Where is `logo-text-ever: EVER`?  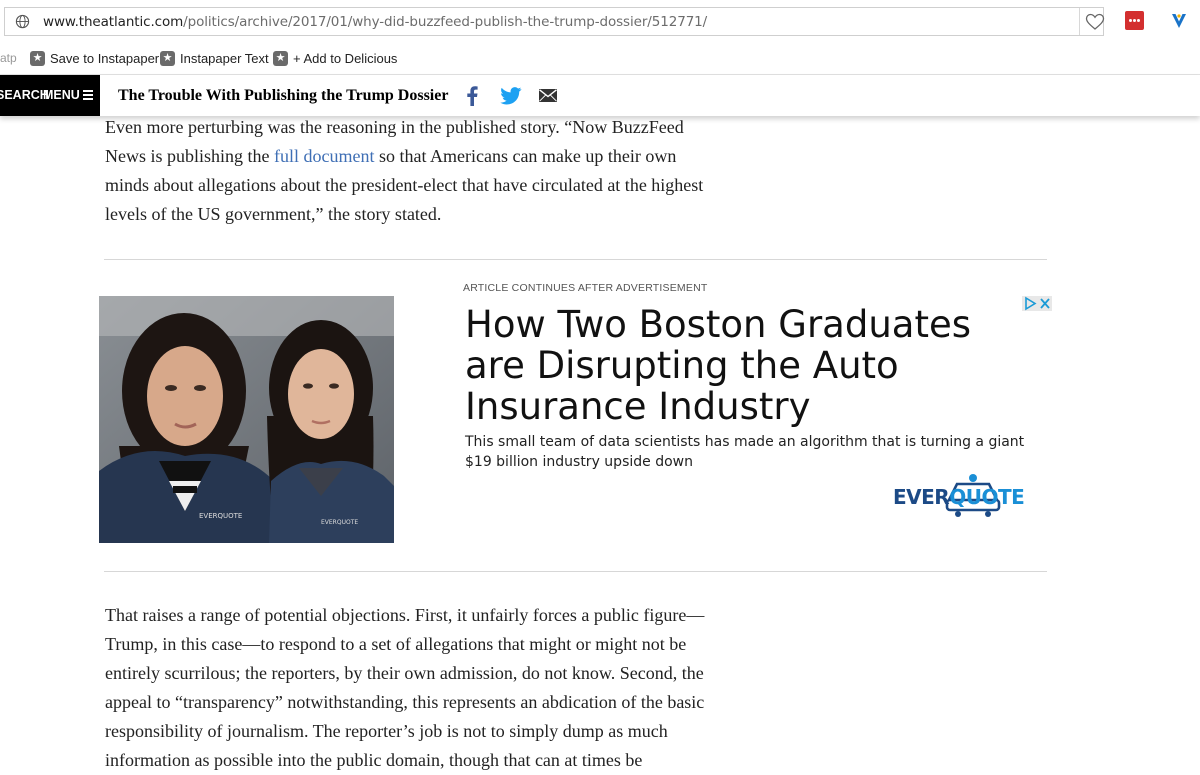 logo-text-ever: EVER is located at coordinates (921, 497).